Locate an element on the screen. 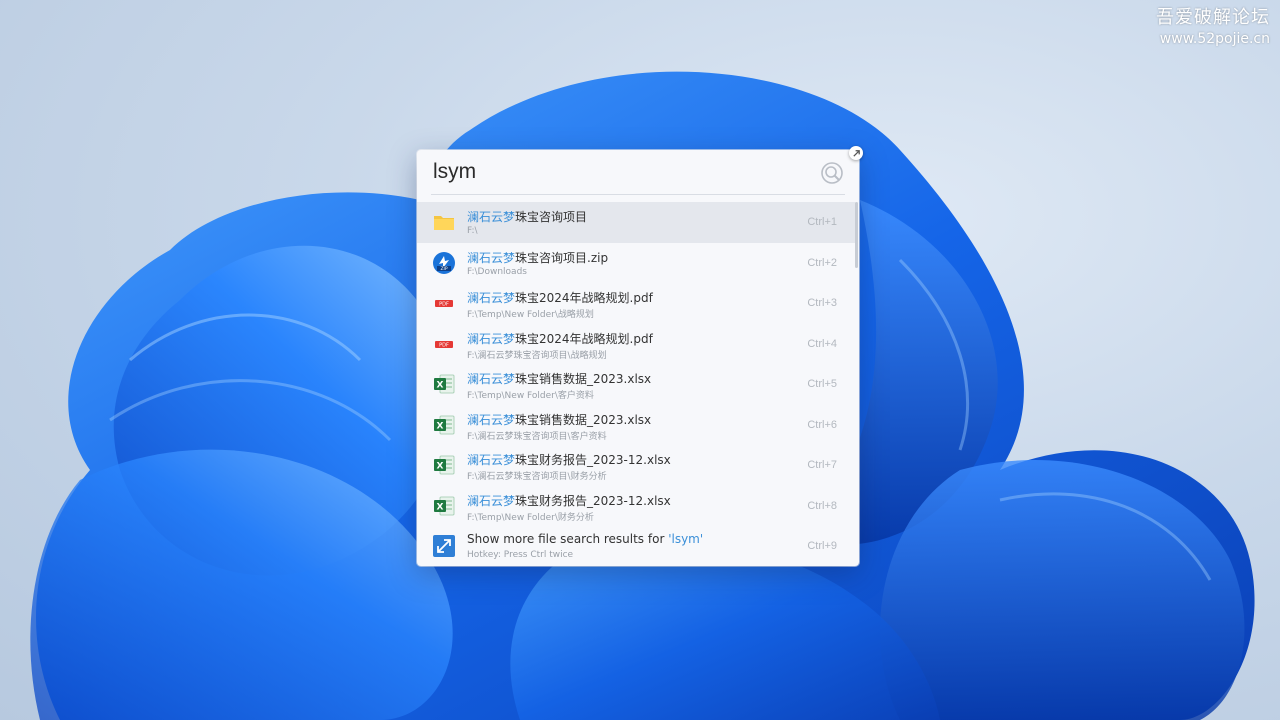  folder-icon is located at coordinates (444, 223).